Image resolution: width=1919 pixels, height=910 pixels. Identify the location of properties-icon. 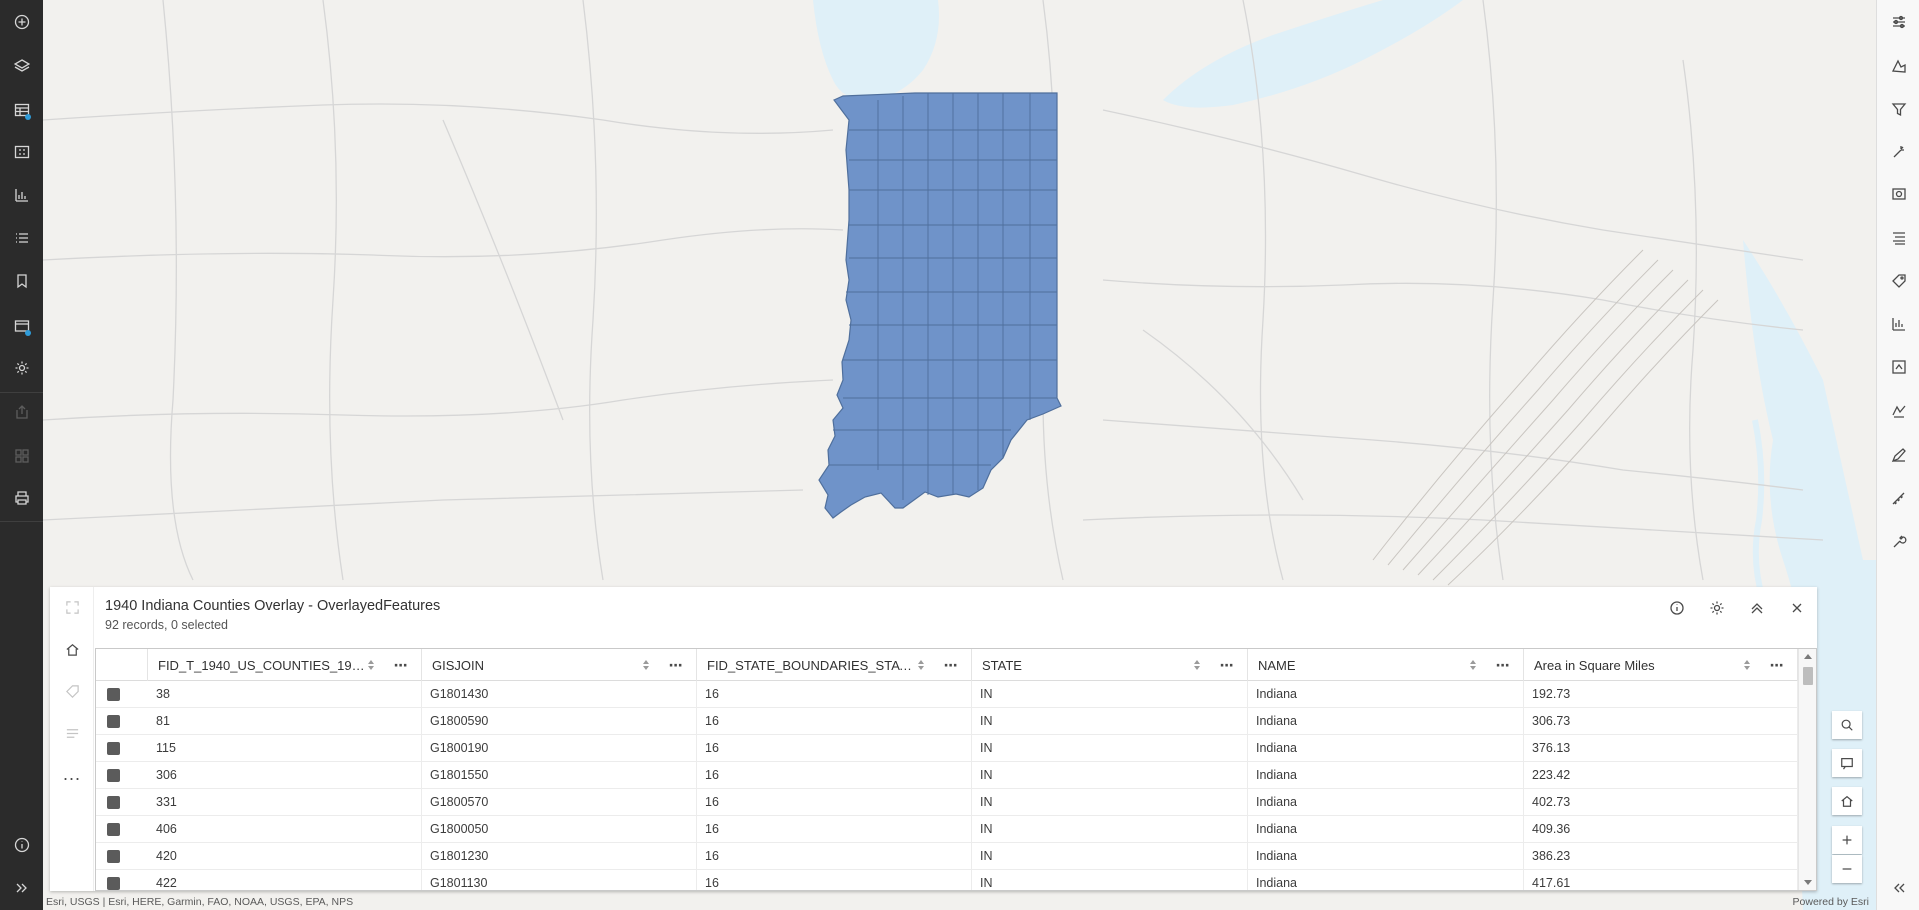
(1898, 22).